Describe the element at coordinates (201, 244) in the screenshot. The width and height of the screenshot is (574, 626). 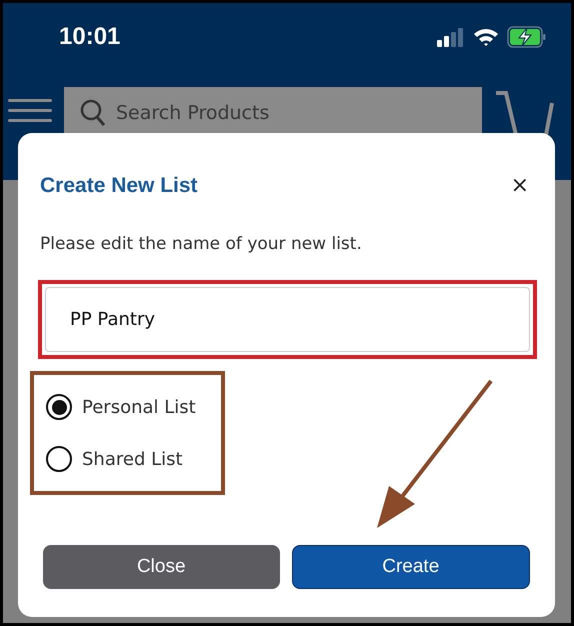
I see `prompt-text: Please edit the name of your new list.` at that location.